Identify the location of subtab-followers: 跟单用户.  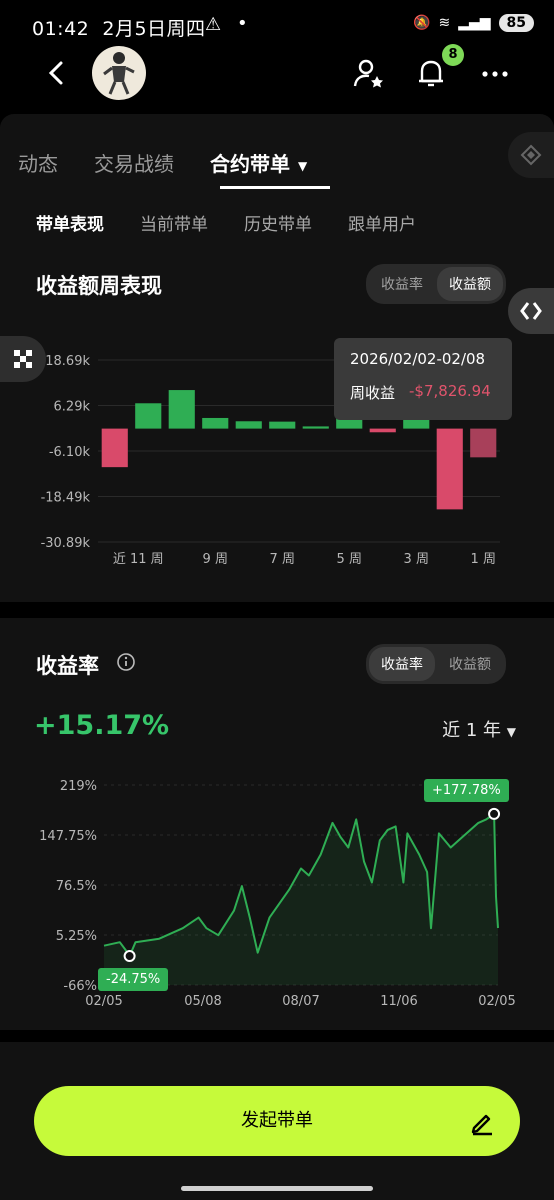
(382, 222).